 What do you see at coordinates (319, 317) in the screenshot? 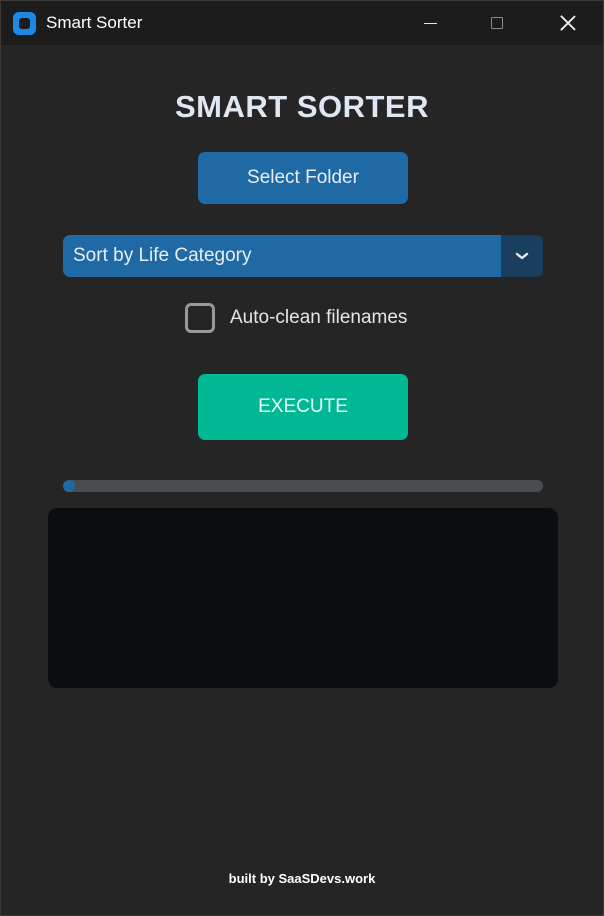
I see `auto-clean-label: Auto-clean filenames` at bounding box center [319, 317].